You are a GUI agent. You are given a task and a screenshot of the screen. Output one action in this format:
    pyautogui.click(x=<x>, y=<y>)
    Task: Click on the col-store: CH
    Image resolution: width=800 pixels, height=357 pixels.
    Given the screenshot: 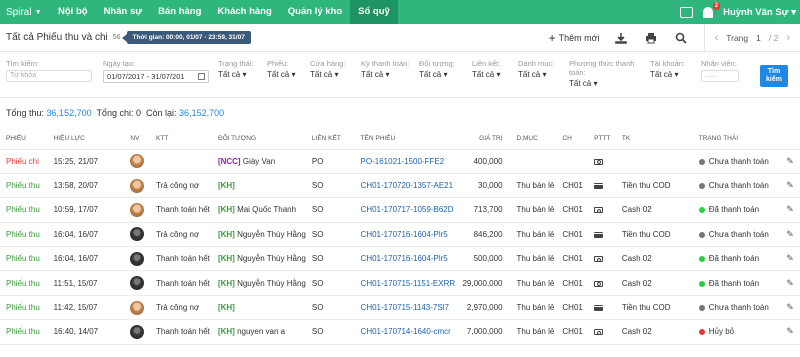 What is the action you would take?
    pyautogui.click(x=572, y=139)
    